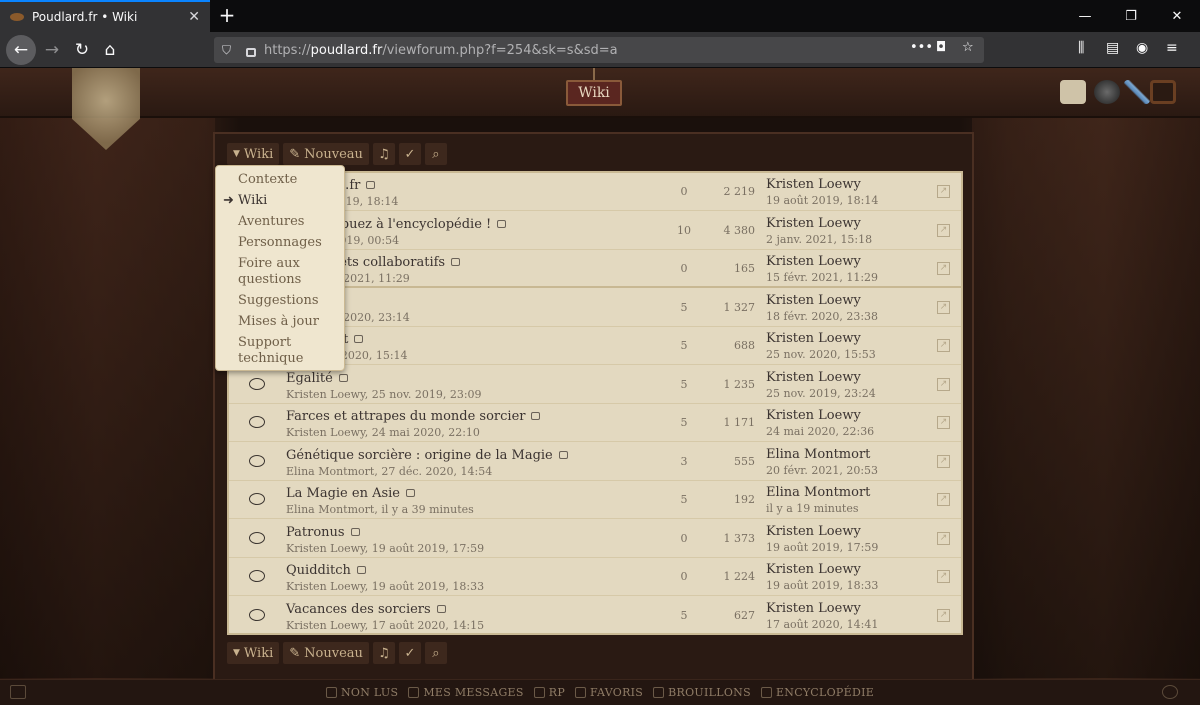  What do you see at coordinates (465, 692) in the screenshot?
I see `bottom-nav-item: MES MESSAGES` at bounding box center [465, 692].